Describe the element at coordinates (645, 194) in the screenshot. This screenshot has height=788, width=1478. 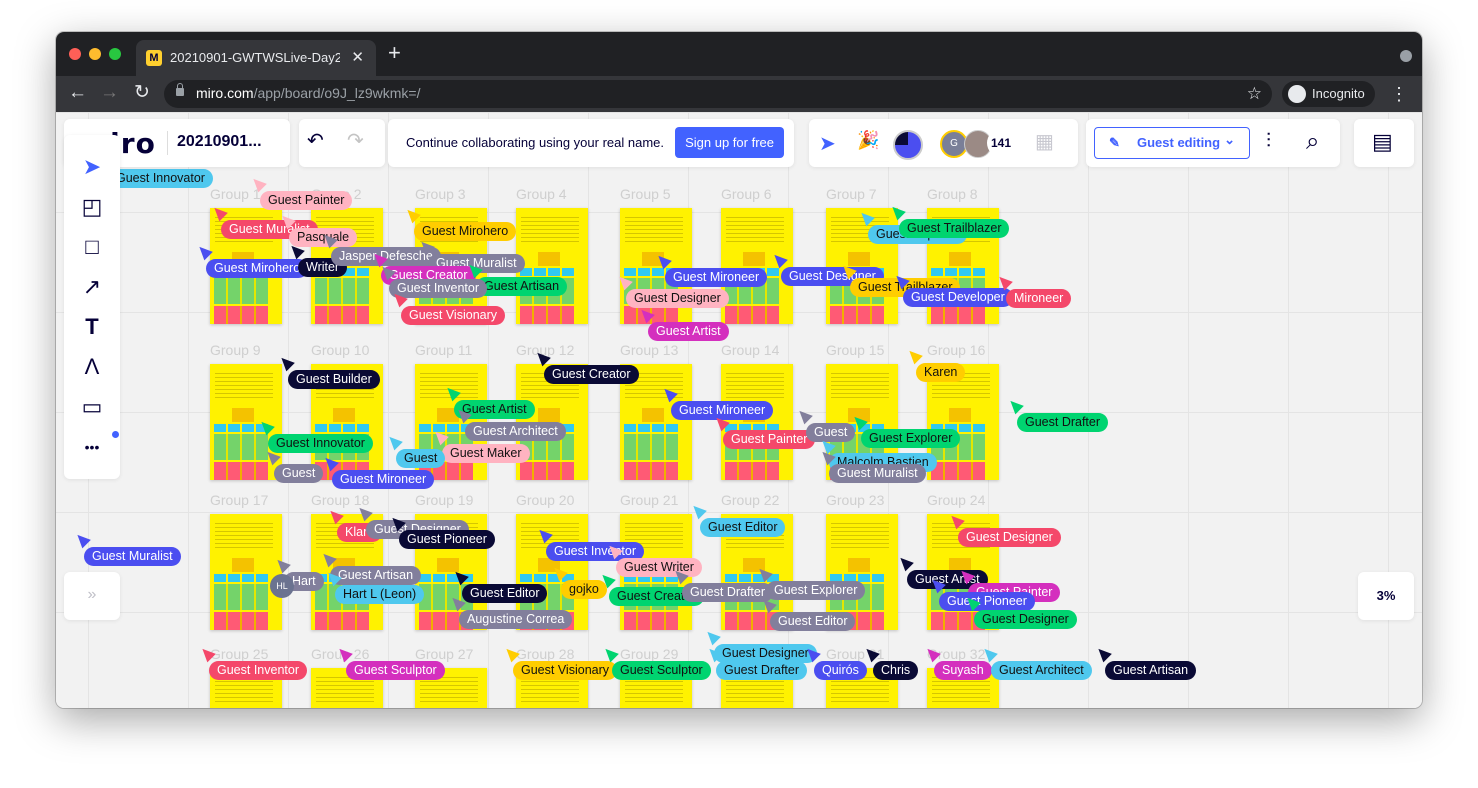
I see `group-label: Group 5` at that location.